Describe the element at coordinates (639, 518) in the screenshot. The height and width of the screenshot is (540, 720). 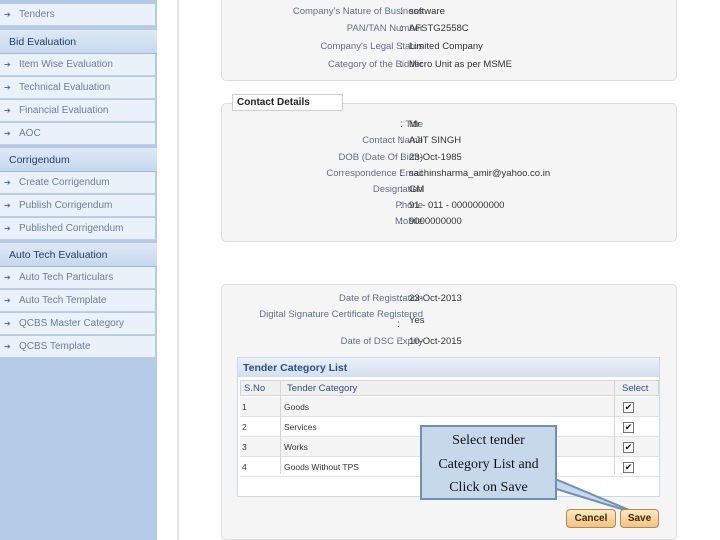
I see `save-button: Save` at that location.